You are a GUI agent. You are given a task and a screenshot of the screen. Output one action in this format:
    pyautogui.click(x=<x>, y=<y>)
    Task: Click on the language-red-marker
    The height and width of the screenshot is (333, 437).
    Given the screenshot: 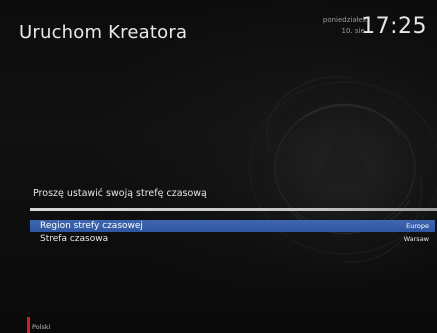 What is the action you would take?
    pyautogui.click(x=28, y=325)
    